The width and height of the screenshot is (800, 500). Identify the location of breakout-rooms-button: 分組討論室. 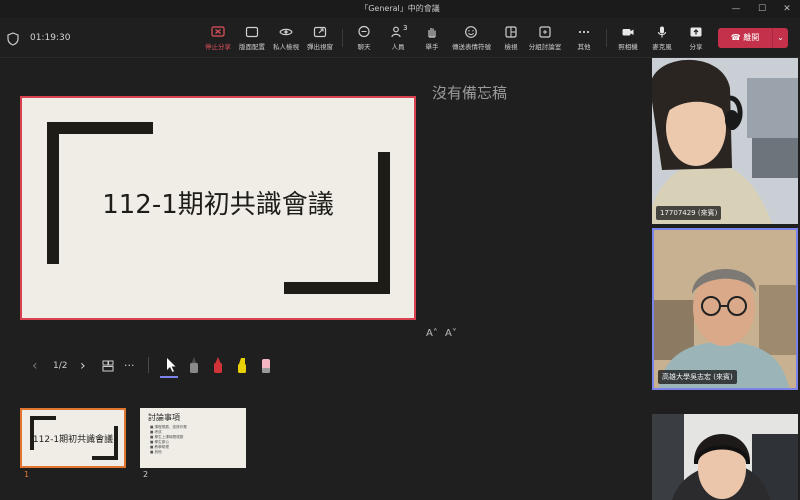
(545, 38).